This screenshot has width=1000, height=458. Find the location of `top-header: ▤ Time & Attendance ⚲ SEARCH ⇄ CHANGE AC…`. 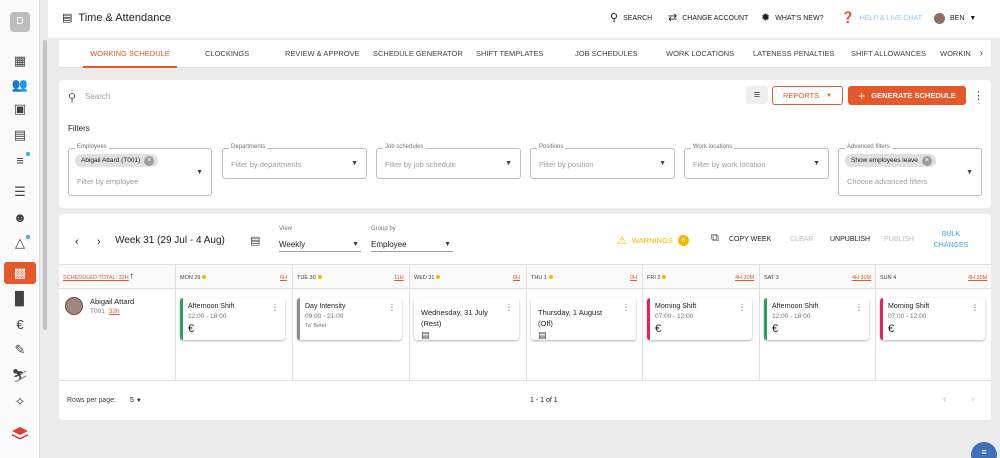

top-header: ▤ Time & Attendance ⚲ SEARCH ⇄ CHANGE AC… is located at coordinates (524, 19).